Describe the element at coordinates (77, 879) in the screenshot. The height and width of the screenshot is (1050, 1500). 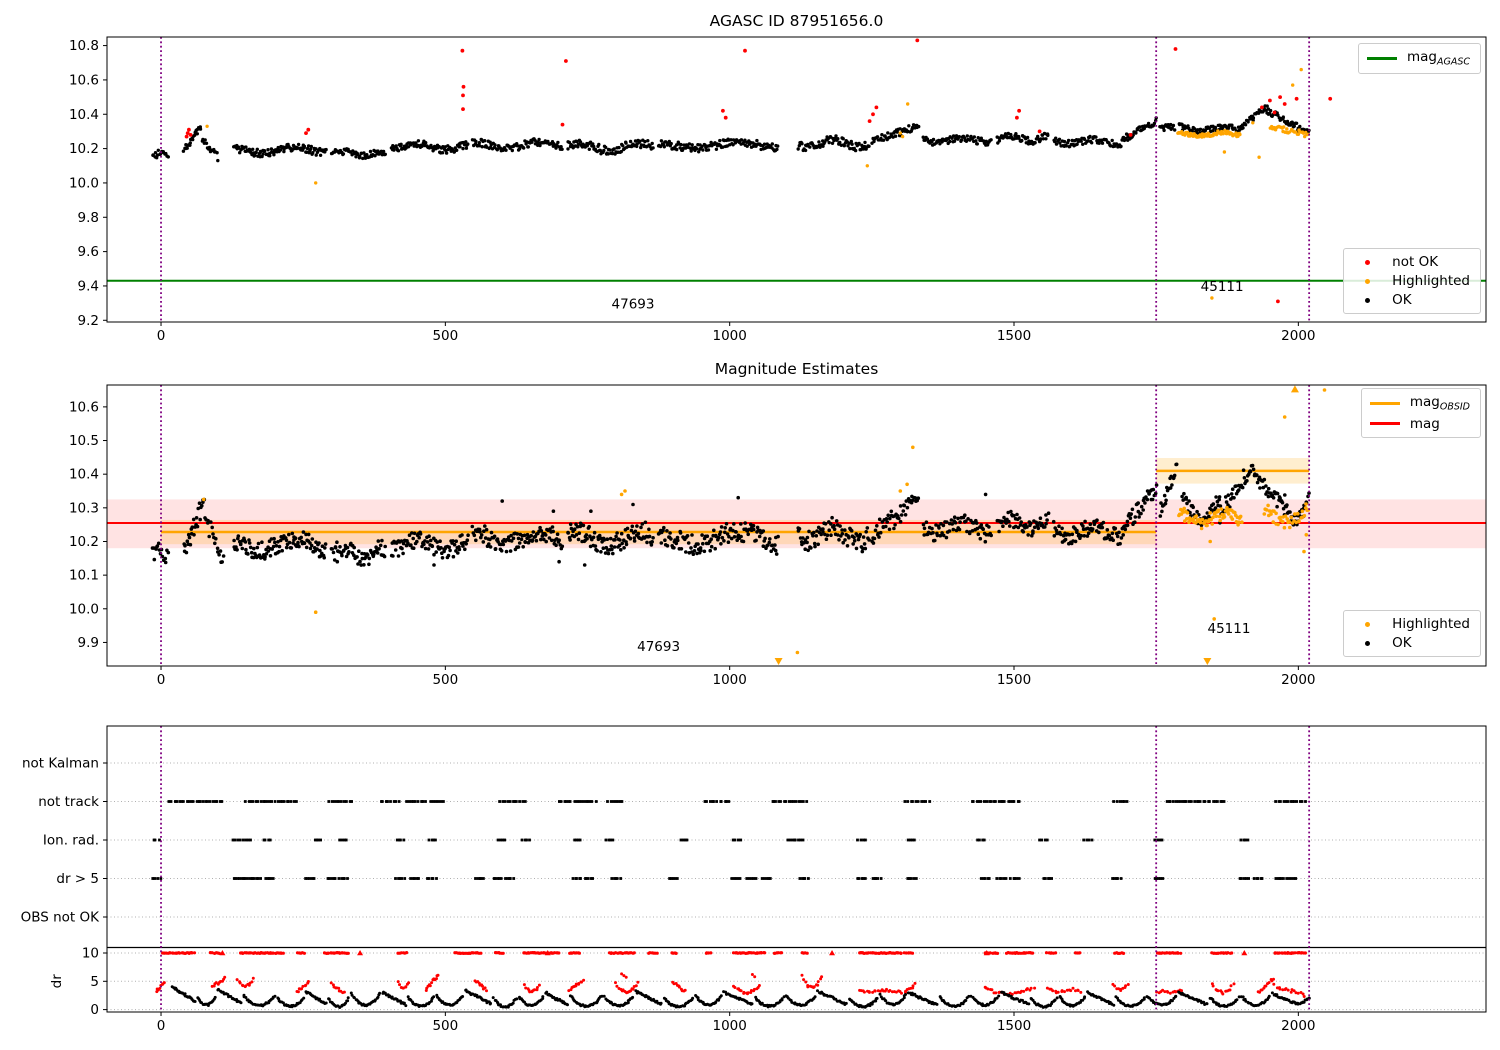
I see `svg-text: dr > 5` at that location.